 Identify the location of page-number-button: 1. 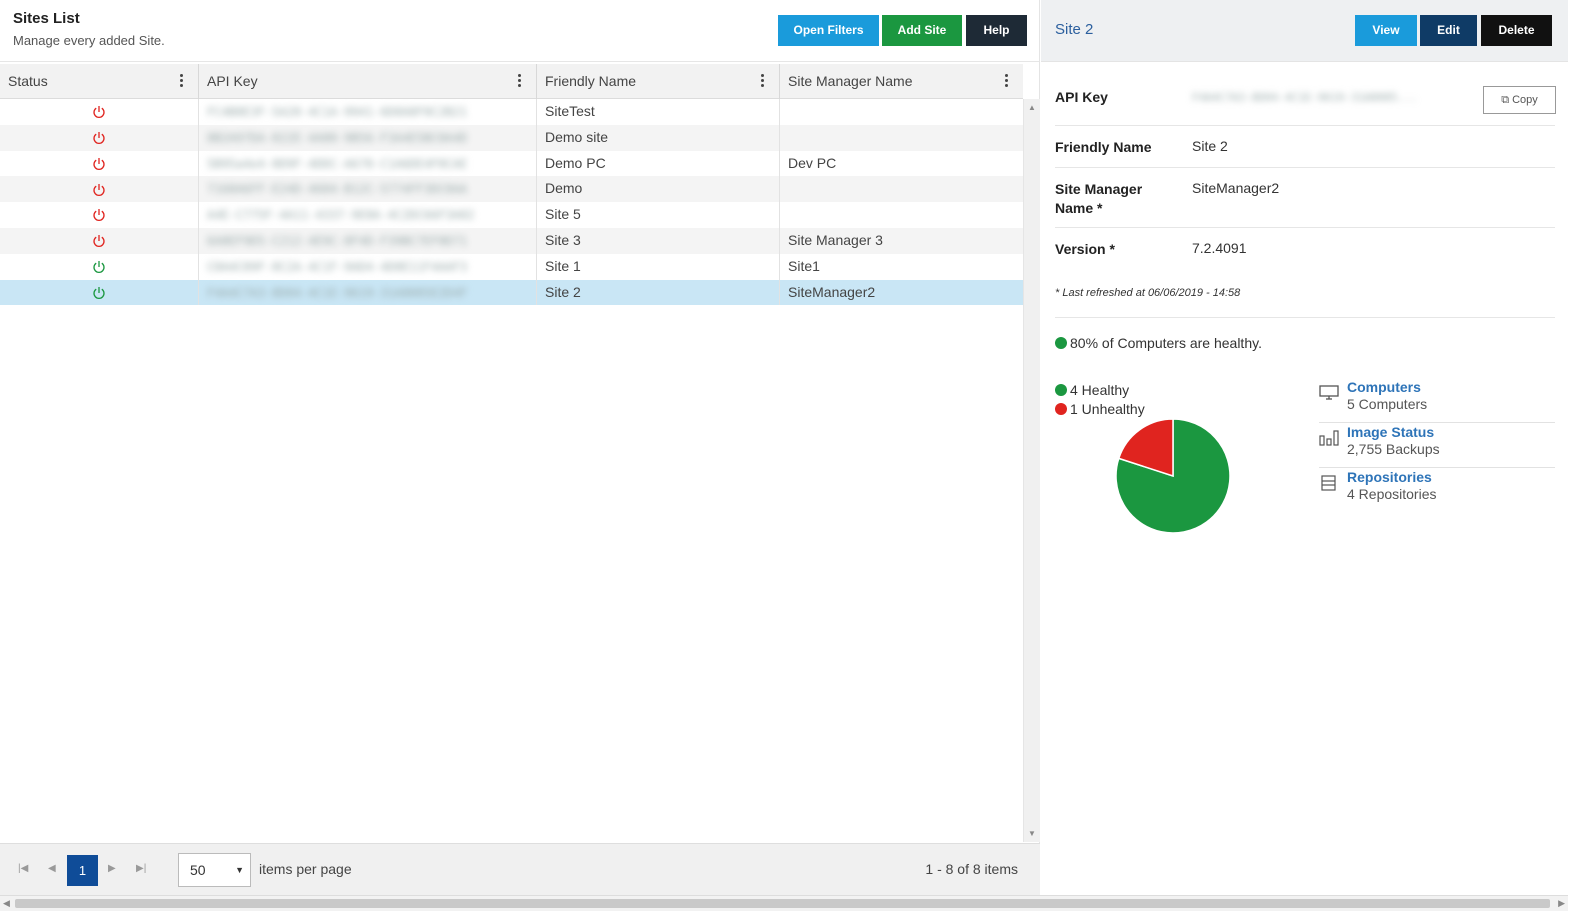
(82, 870).